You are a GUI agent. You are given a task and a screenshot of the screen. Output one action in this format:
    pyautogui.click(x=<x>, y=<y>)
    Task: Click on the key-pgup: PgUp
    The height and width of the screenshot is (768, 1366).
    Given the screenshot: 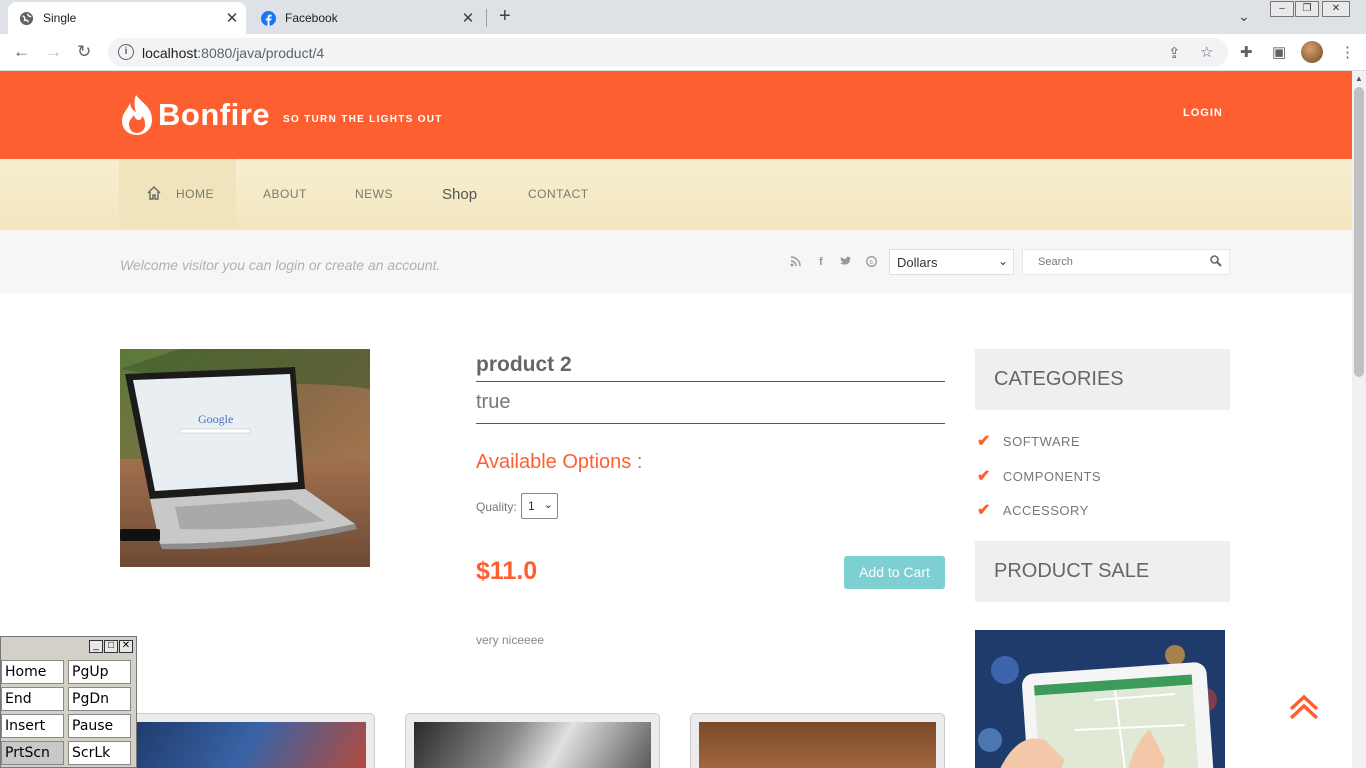 What is the action you would take?
    pyautogui.click(x=99, y=672)
    